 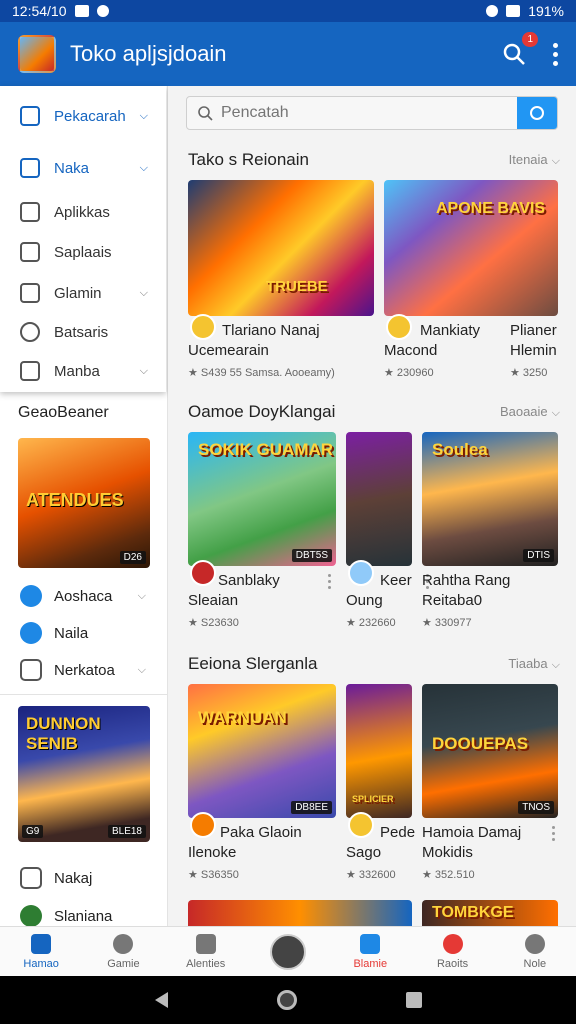 I want to click on notification-badge: 1, so click(x=530, y=39).